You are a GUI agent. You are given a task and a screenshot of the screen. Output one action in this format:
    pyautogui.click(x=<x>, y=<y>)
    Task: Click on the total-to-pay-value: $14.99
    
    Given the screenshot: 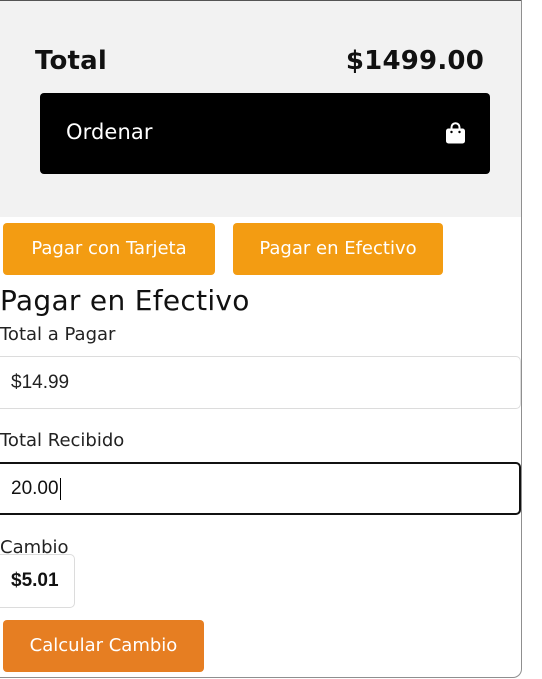 What is the action you would take?
    pyautogui.click(x=40, y=382)
    